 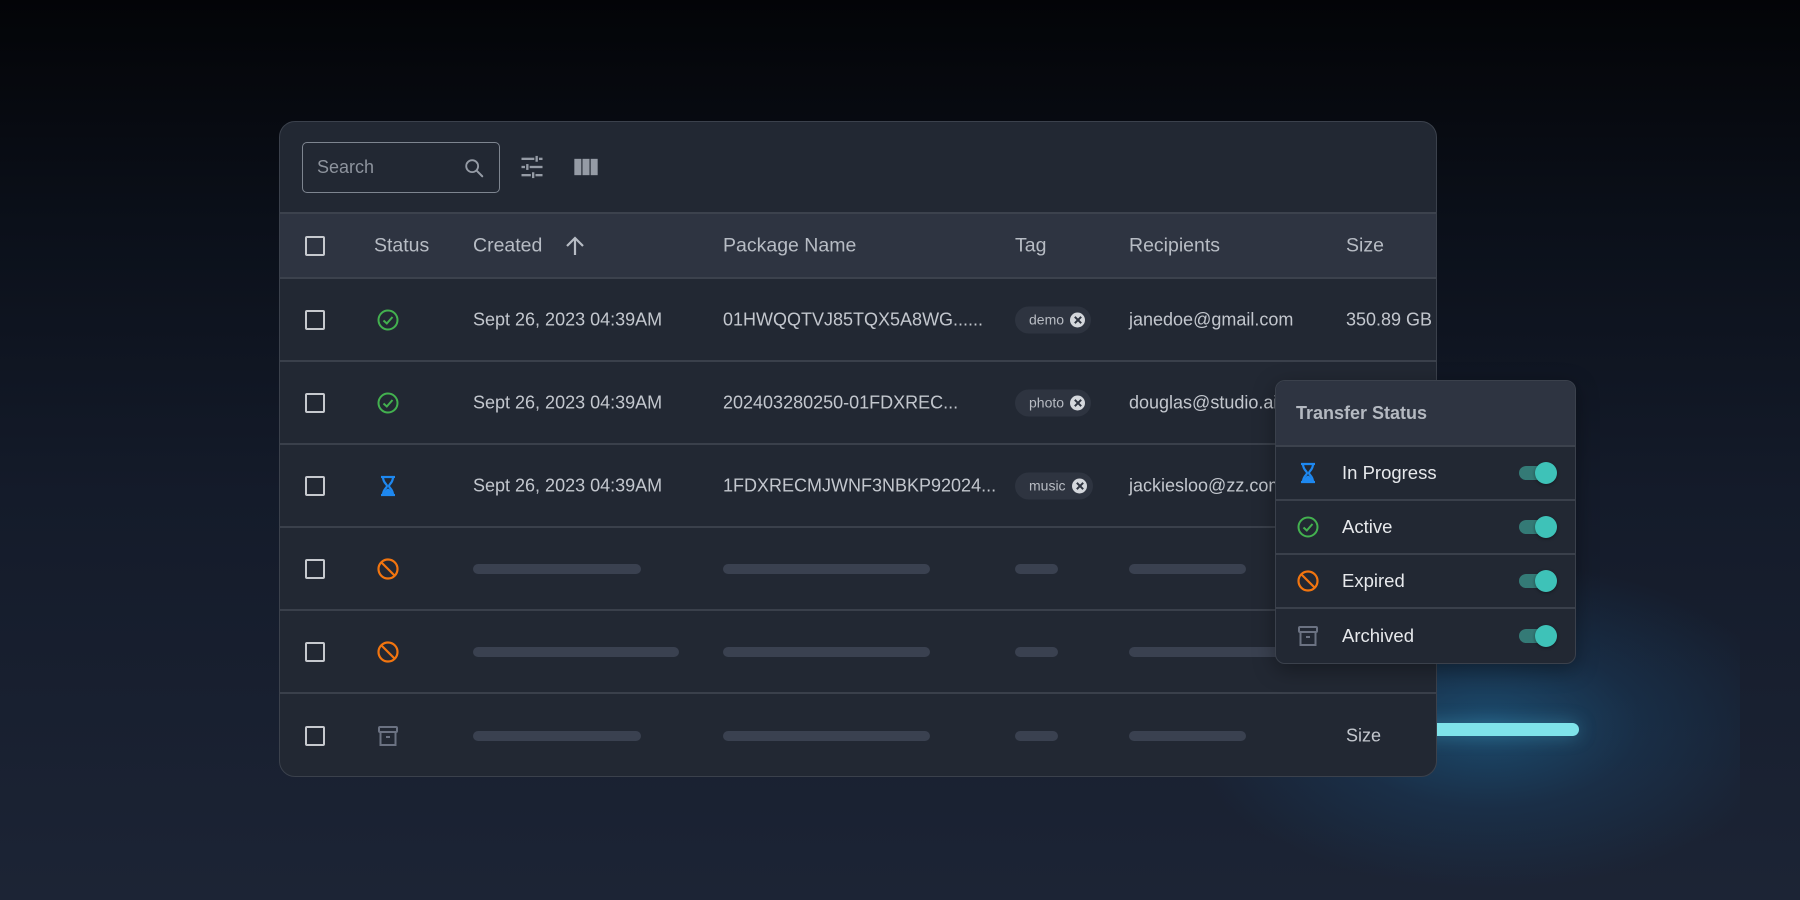 What do you see at coordinates (387, 167) in the screenshot?
I see `search-input` at bounding box center [387, 167].